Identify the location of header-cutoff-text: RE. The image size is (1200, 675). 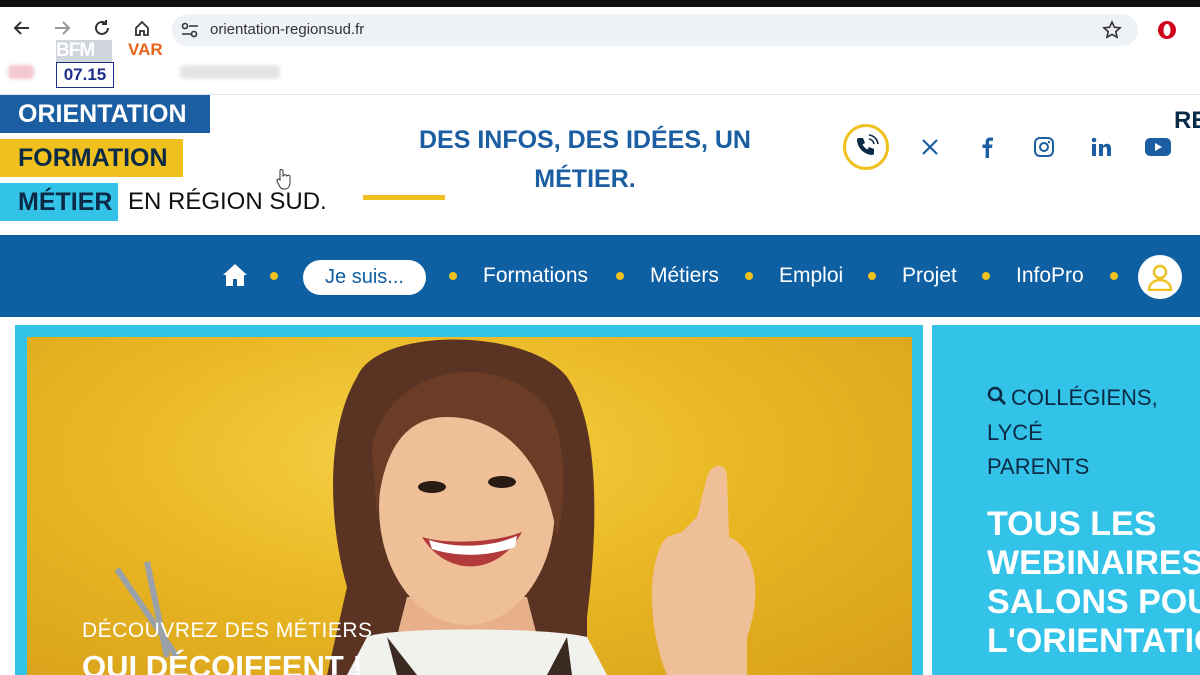
(1187, 120).